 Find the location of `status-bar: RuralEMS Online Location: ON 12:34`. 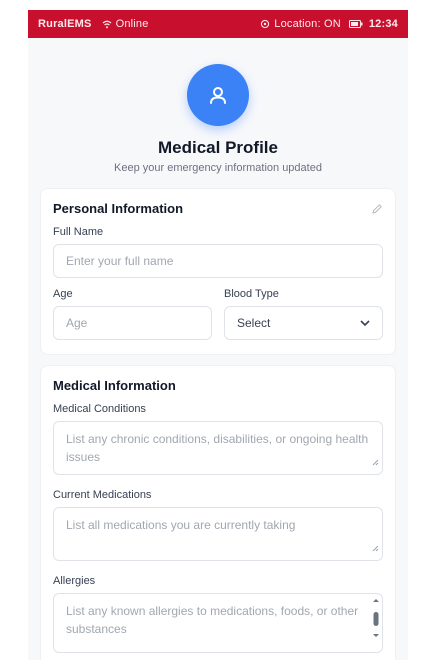

status-bar: RuralEMS Online Location: ON 12:34 is located at coordinates (218, 24).